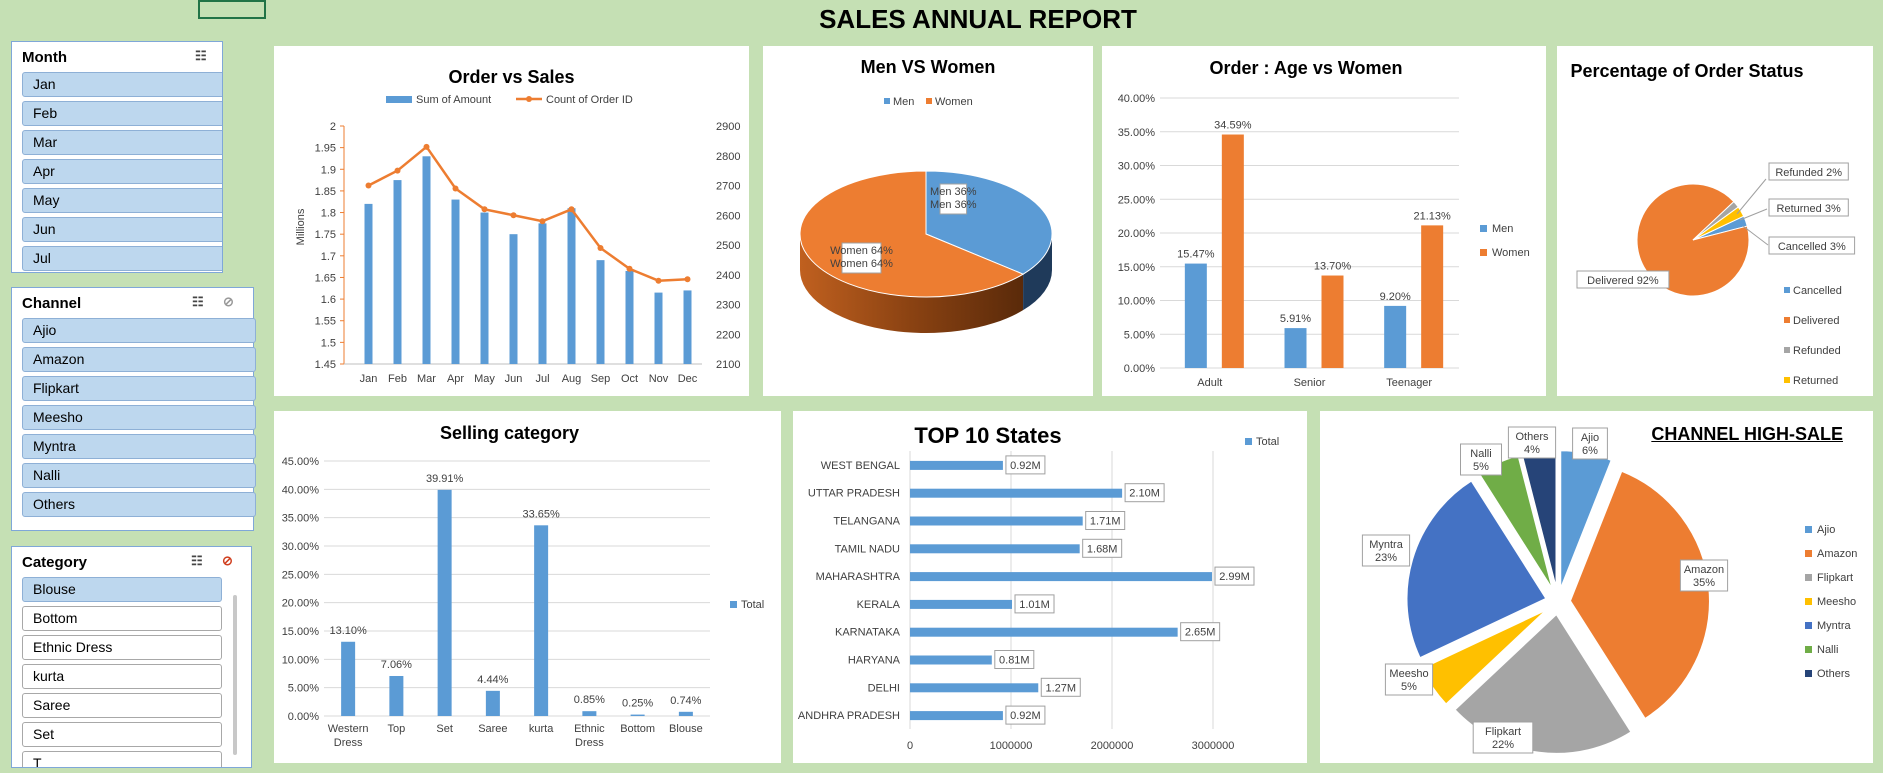  Describe the element at coordinates (542, 379) in the screenshot. I see `x-tick-label: Jul` at that location.